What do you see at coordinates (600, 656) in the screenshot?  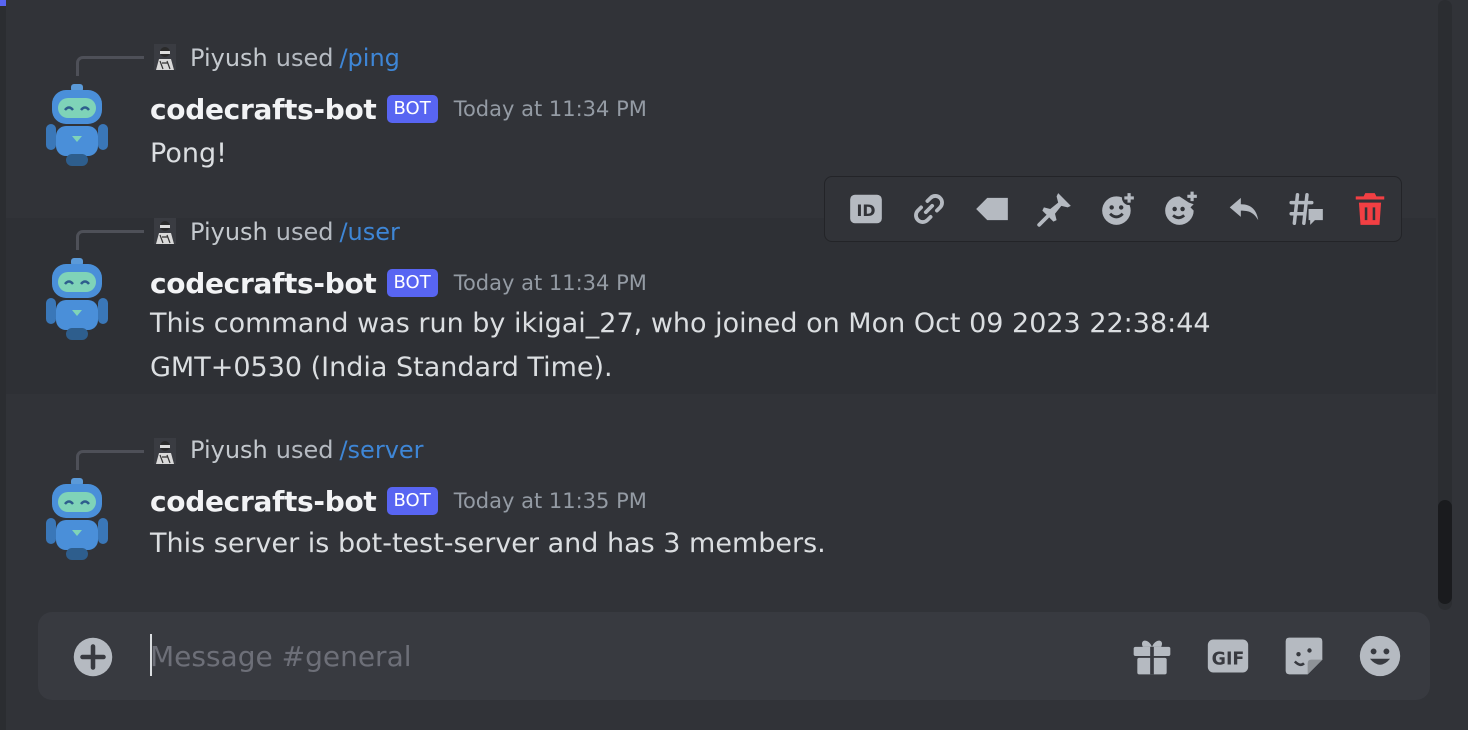 I see `message-input` at bounding box center [600, 656].